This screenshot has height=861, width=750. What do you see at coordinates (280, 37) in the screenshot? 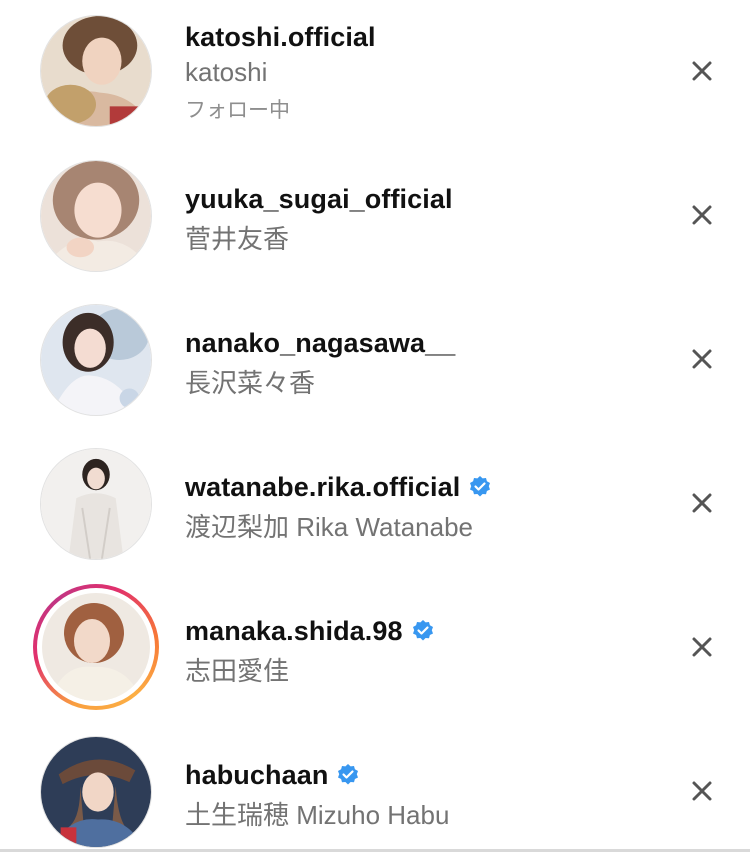
I see `username: katoshi.official` at bounding box center [280, 37].